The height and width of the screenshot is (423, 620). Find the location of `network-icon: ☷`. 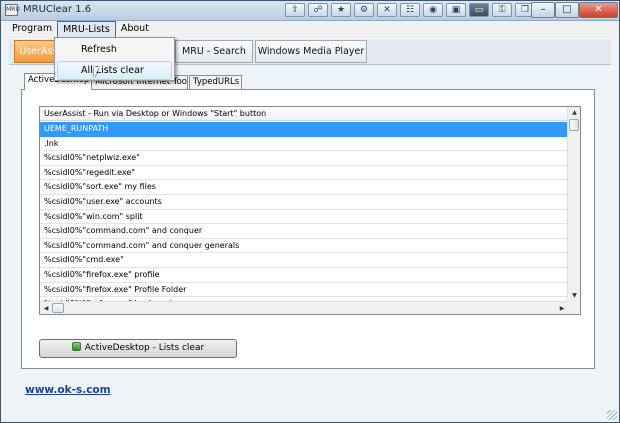

network-icon: ☷ is located at coordinates (410, 10).